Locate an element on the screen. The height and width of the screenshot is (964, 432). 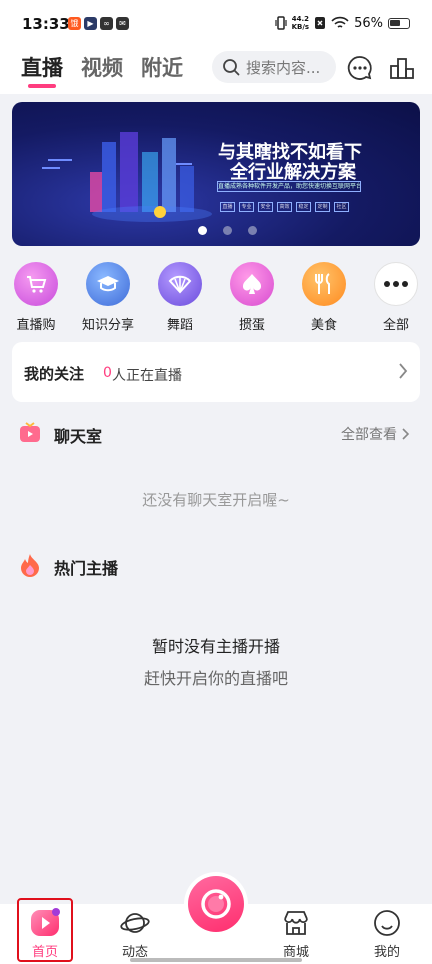
category-shopping: 直播购 is located at coordinates (36, 297).